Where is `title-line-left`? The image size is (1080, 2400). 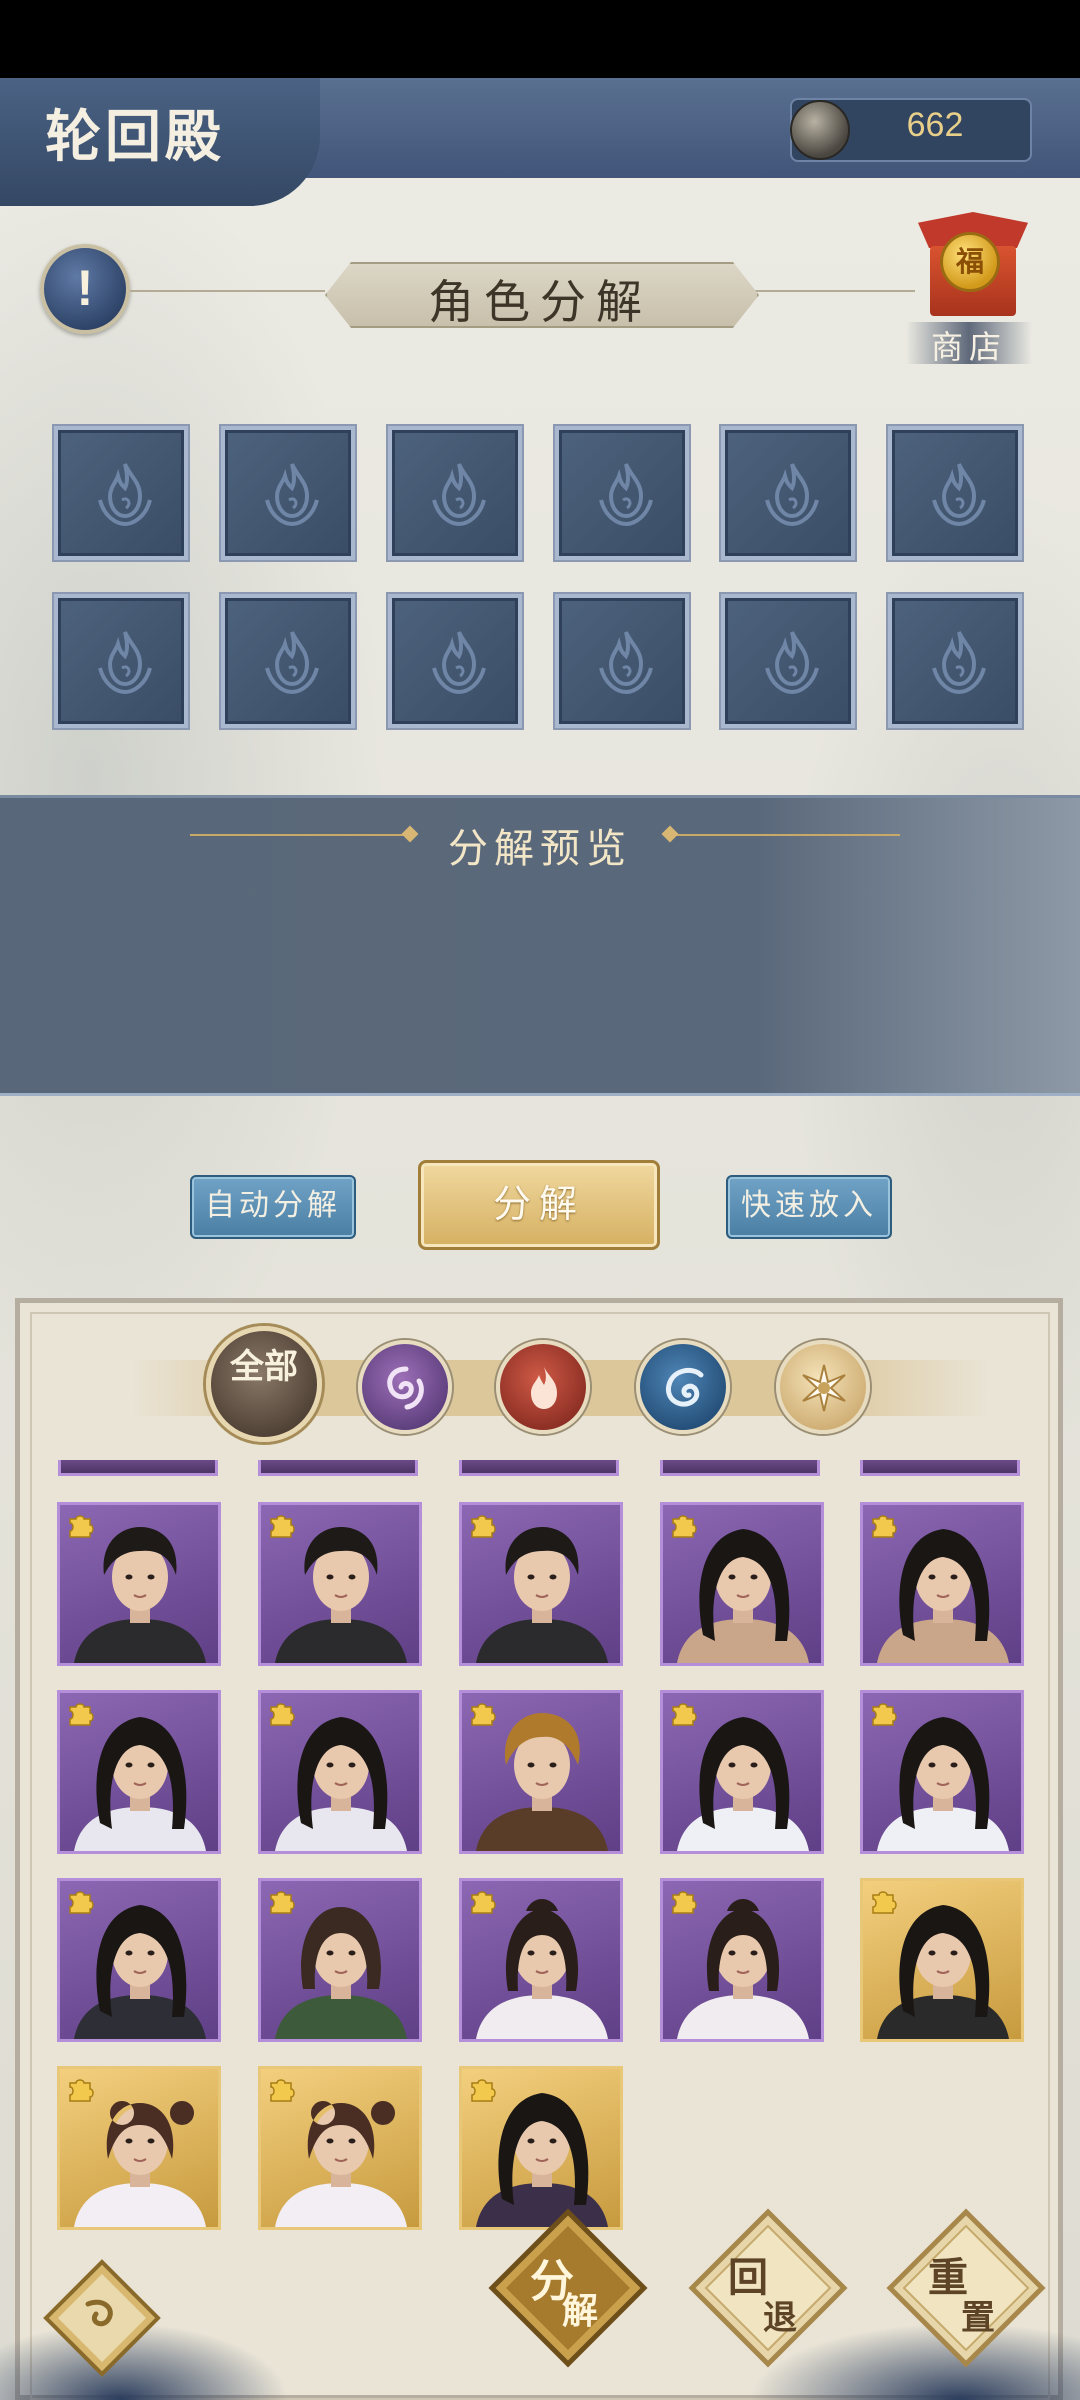 title-line-left is located at coordinates (227, 291).